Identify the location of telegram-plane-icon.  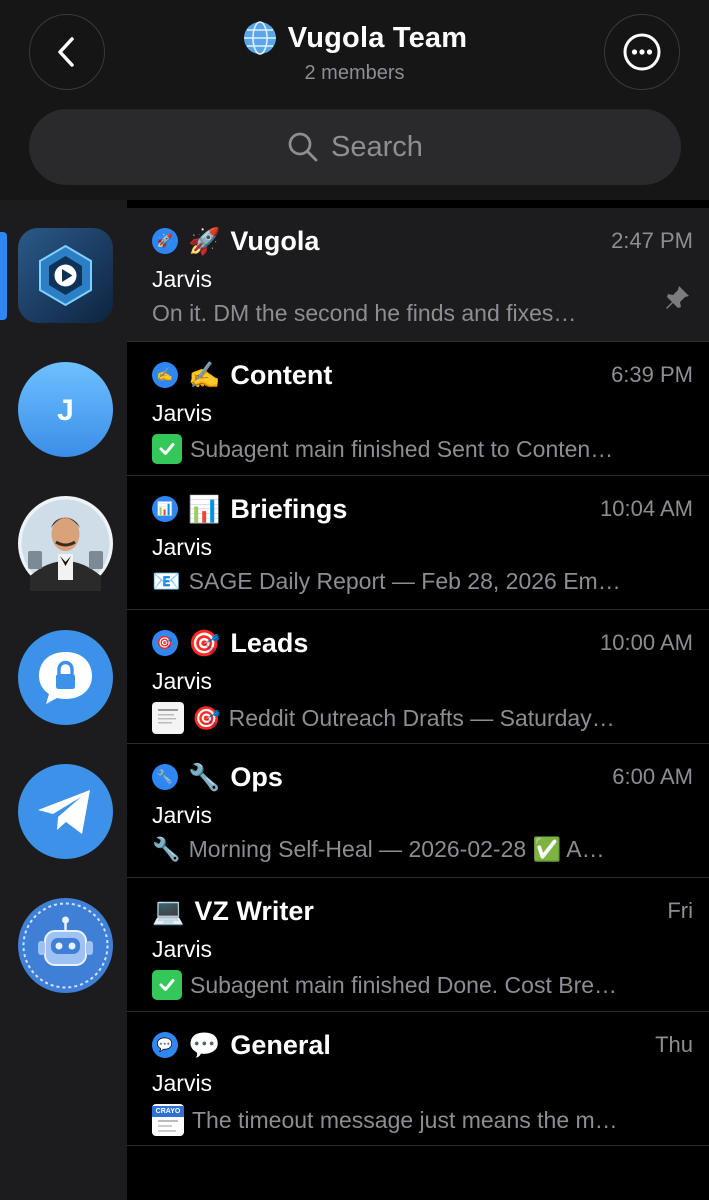
(65, 811).